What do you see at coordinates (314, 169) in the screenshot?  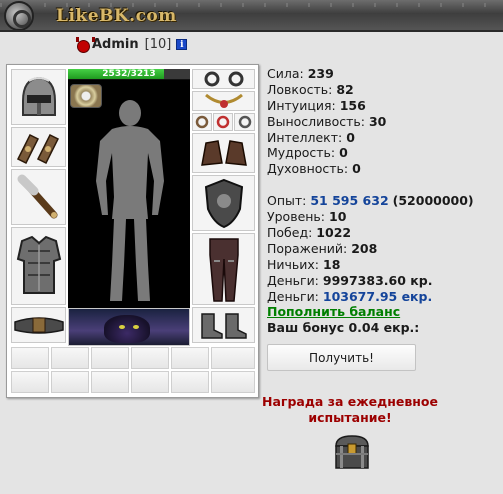 I see `stat-spirituality: Духовность: 0` at bounding box center [314, 169].